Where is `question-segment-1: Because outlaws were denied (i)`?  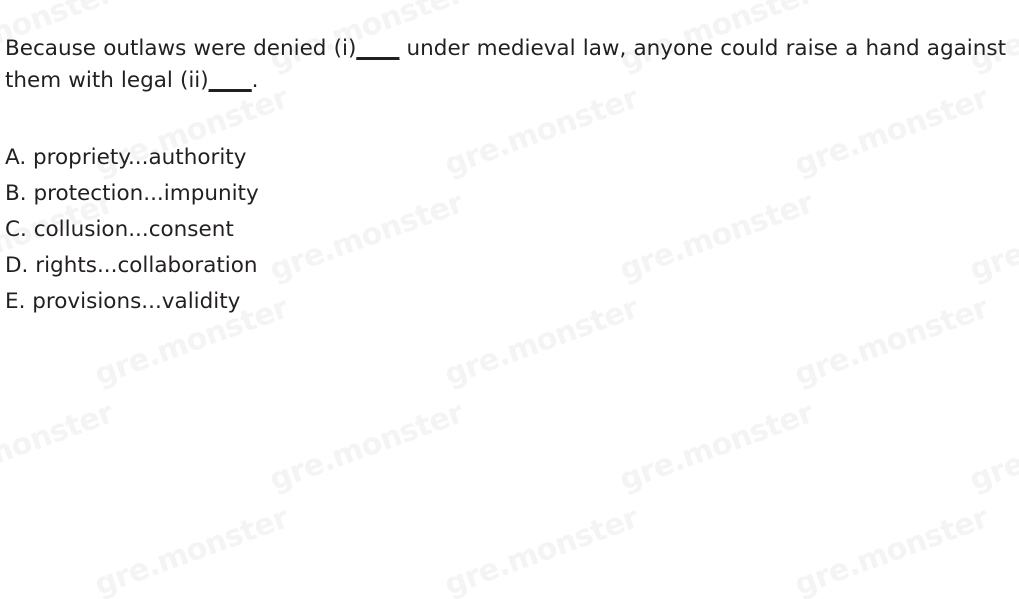
question-segment-1: Because outlaws were denied (i) is located at coordinates (181, 48).